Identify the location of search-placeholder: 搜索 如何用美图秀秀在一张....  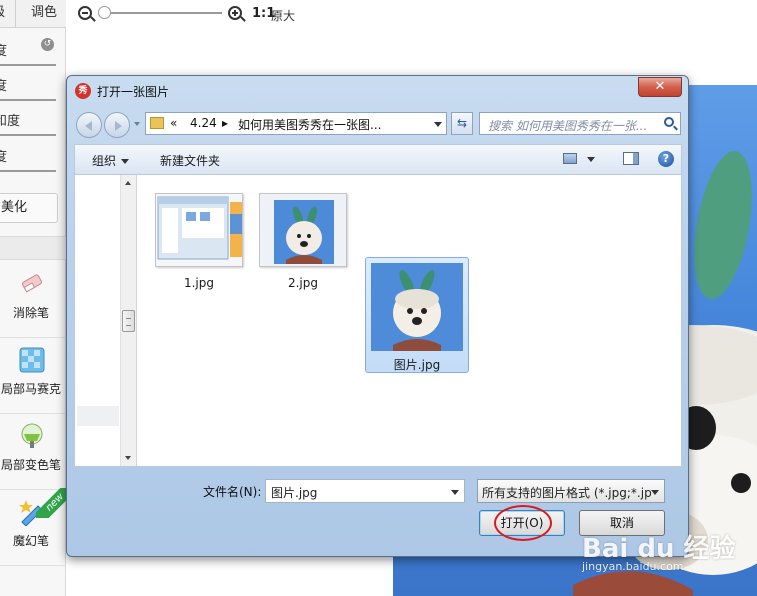
(568, 126).